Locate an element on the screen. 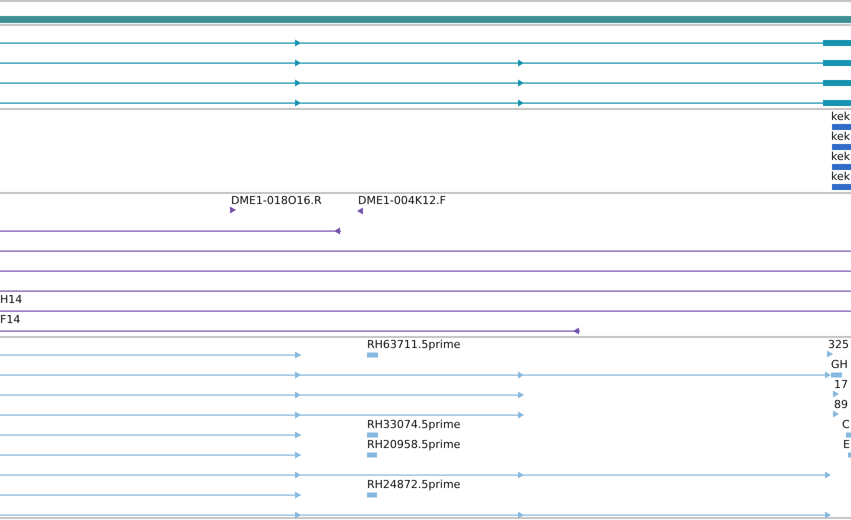 The width and height of the screenshot is (851, 520). feature-label: GH is located at coordinates (839, 365).